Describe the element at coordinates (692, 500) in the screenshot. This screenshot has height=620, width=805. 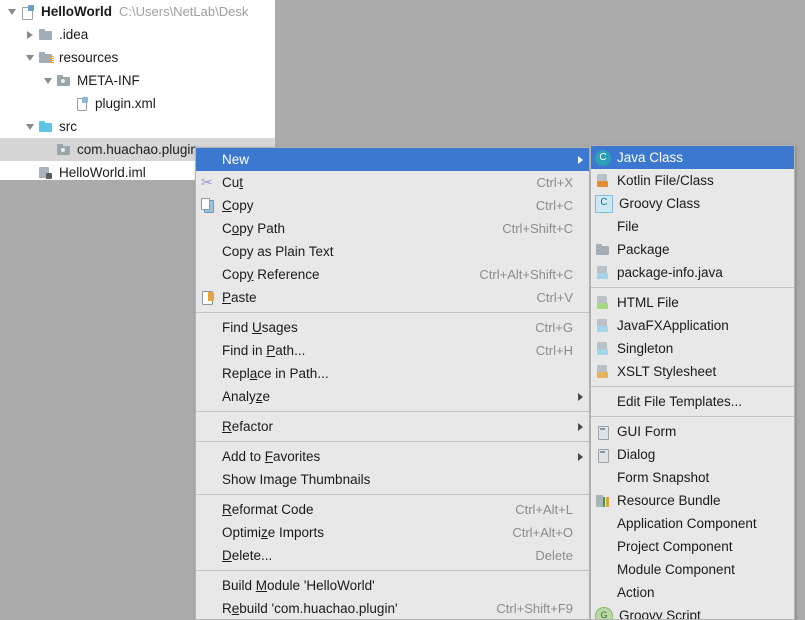
I see `submenu-item-resource-bundle: Resource Bundle` at that location.